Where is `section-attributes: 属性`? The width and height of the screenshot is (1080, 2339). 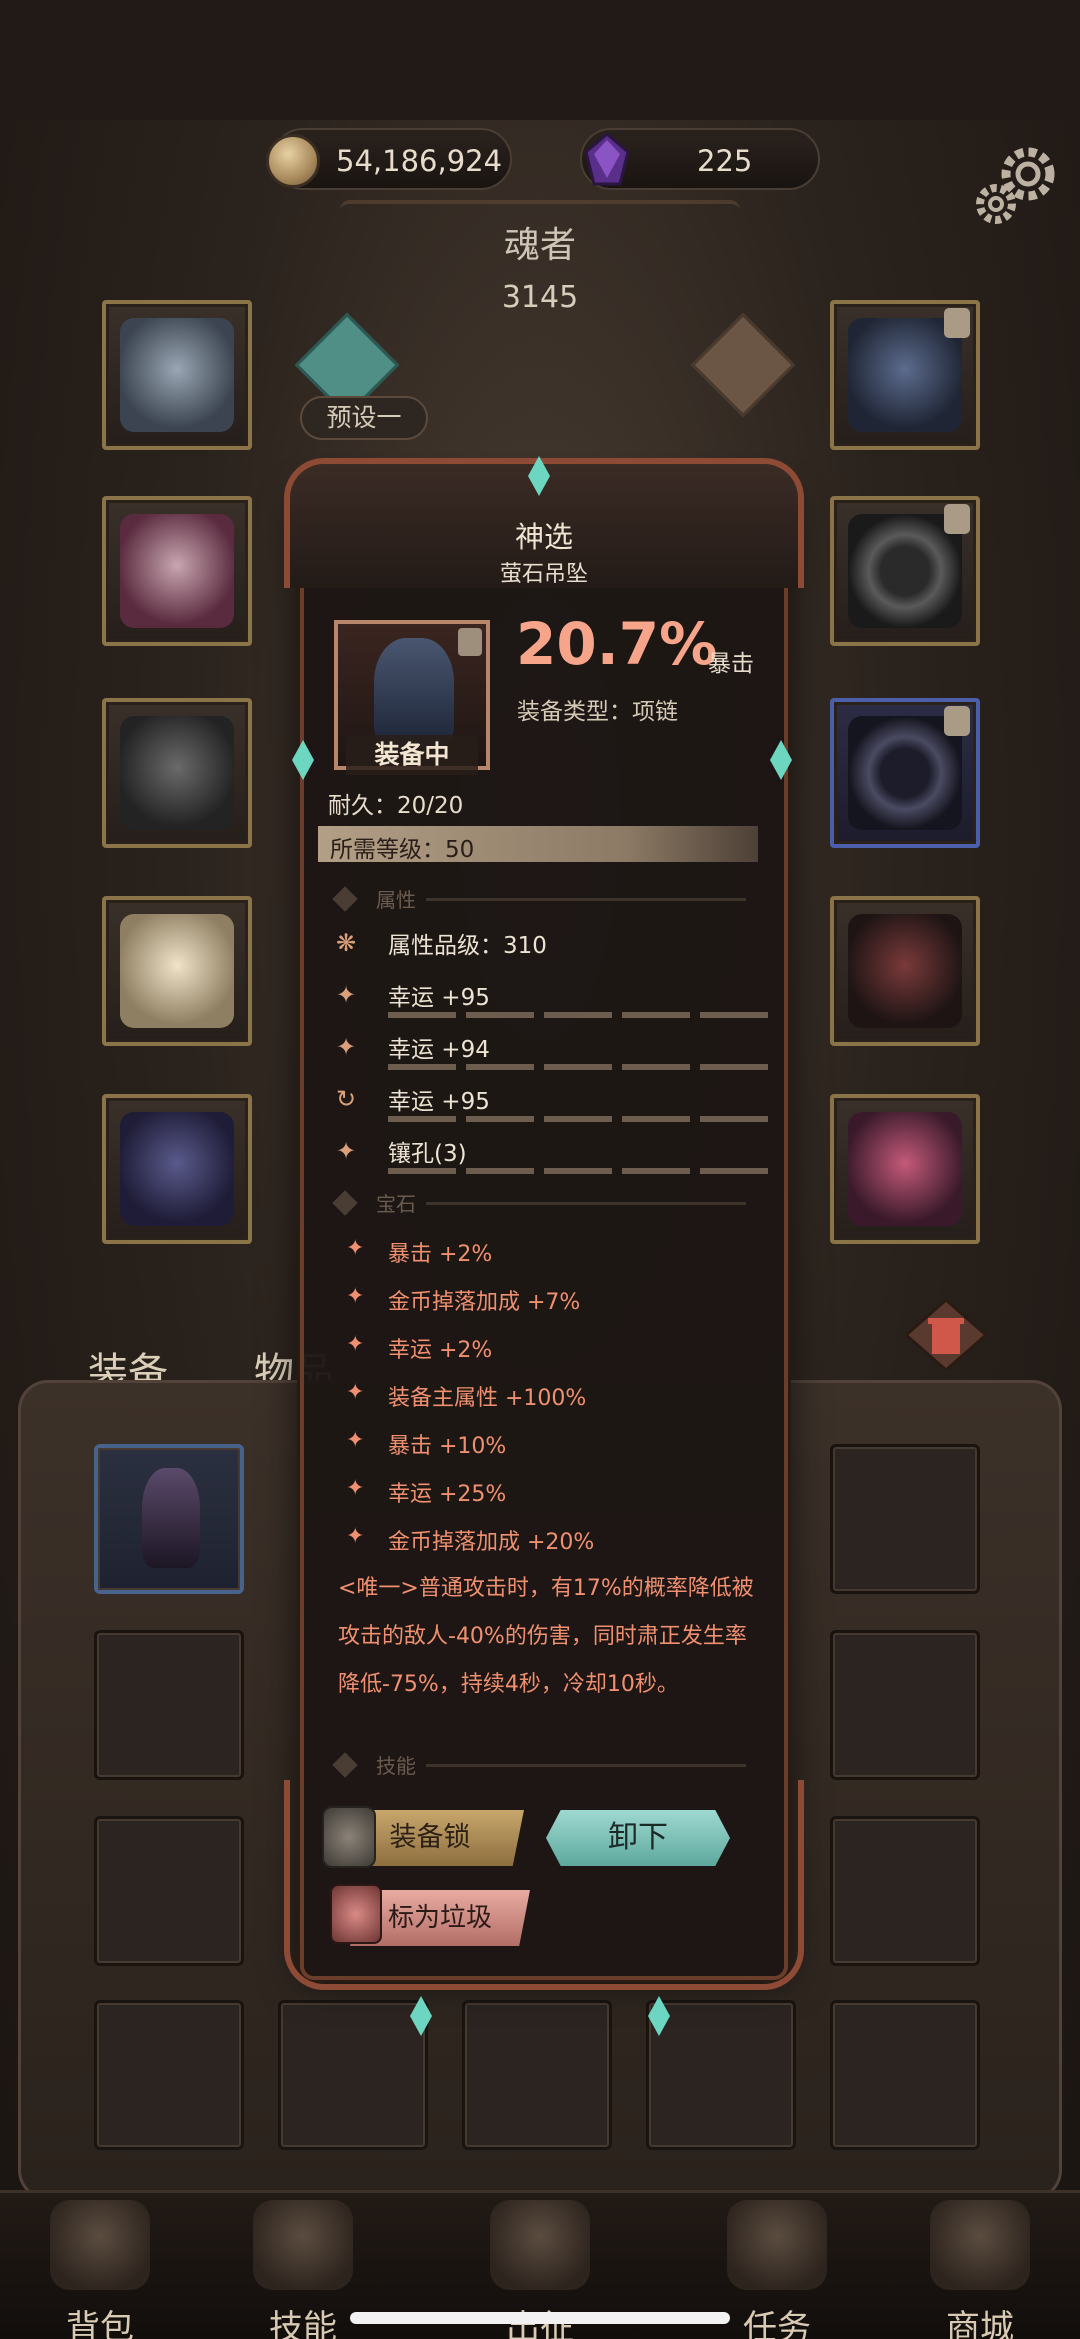
section-attributes: 属性 is located at coordinates (544, 899).